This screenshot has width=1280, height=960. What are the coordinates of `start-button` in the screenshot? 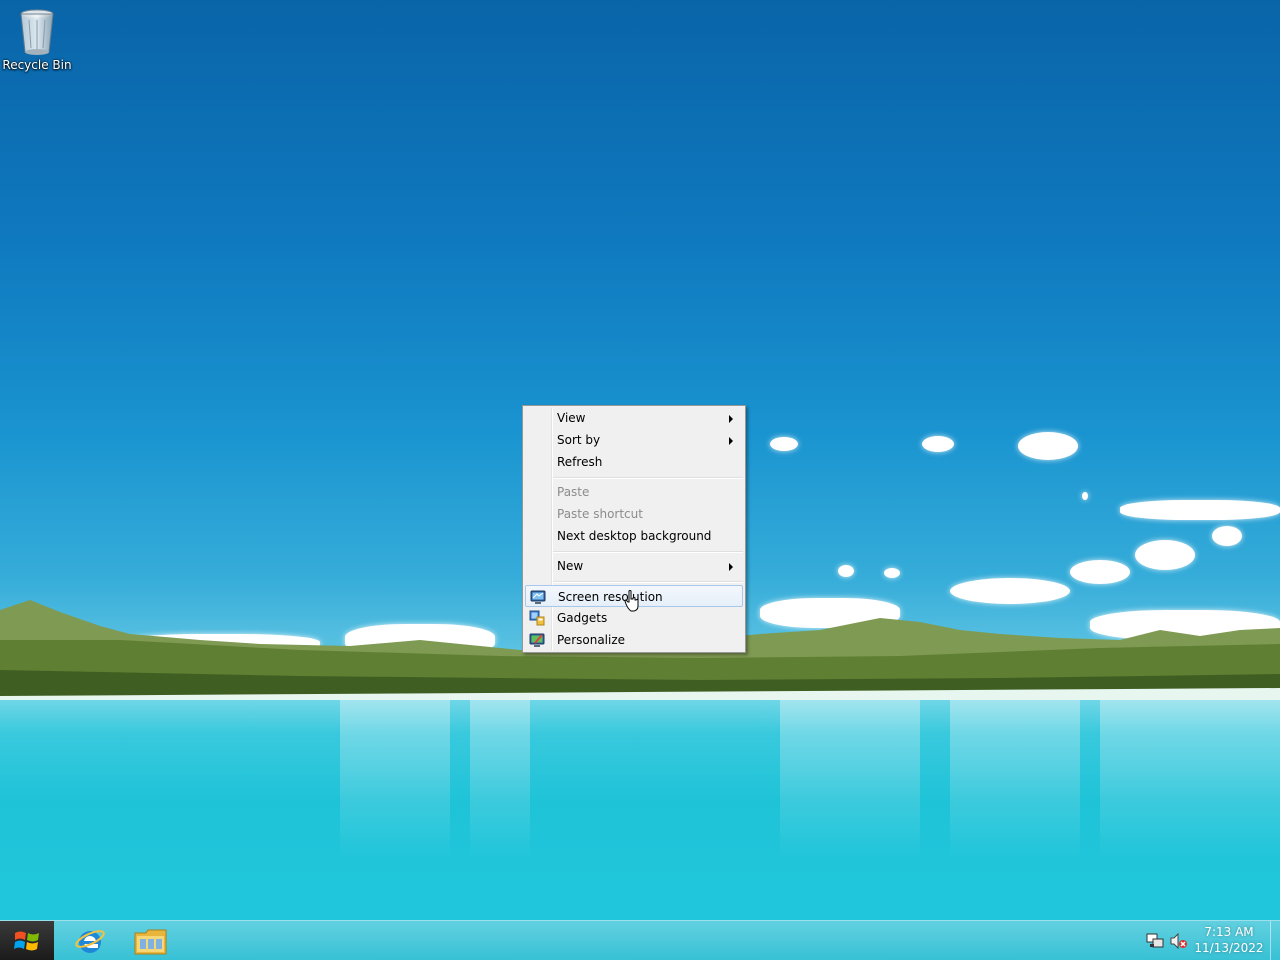 It's located at (27, 940).